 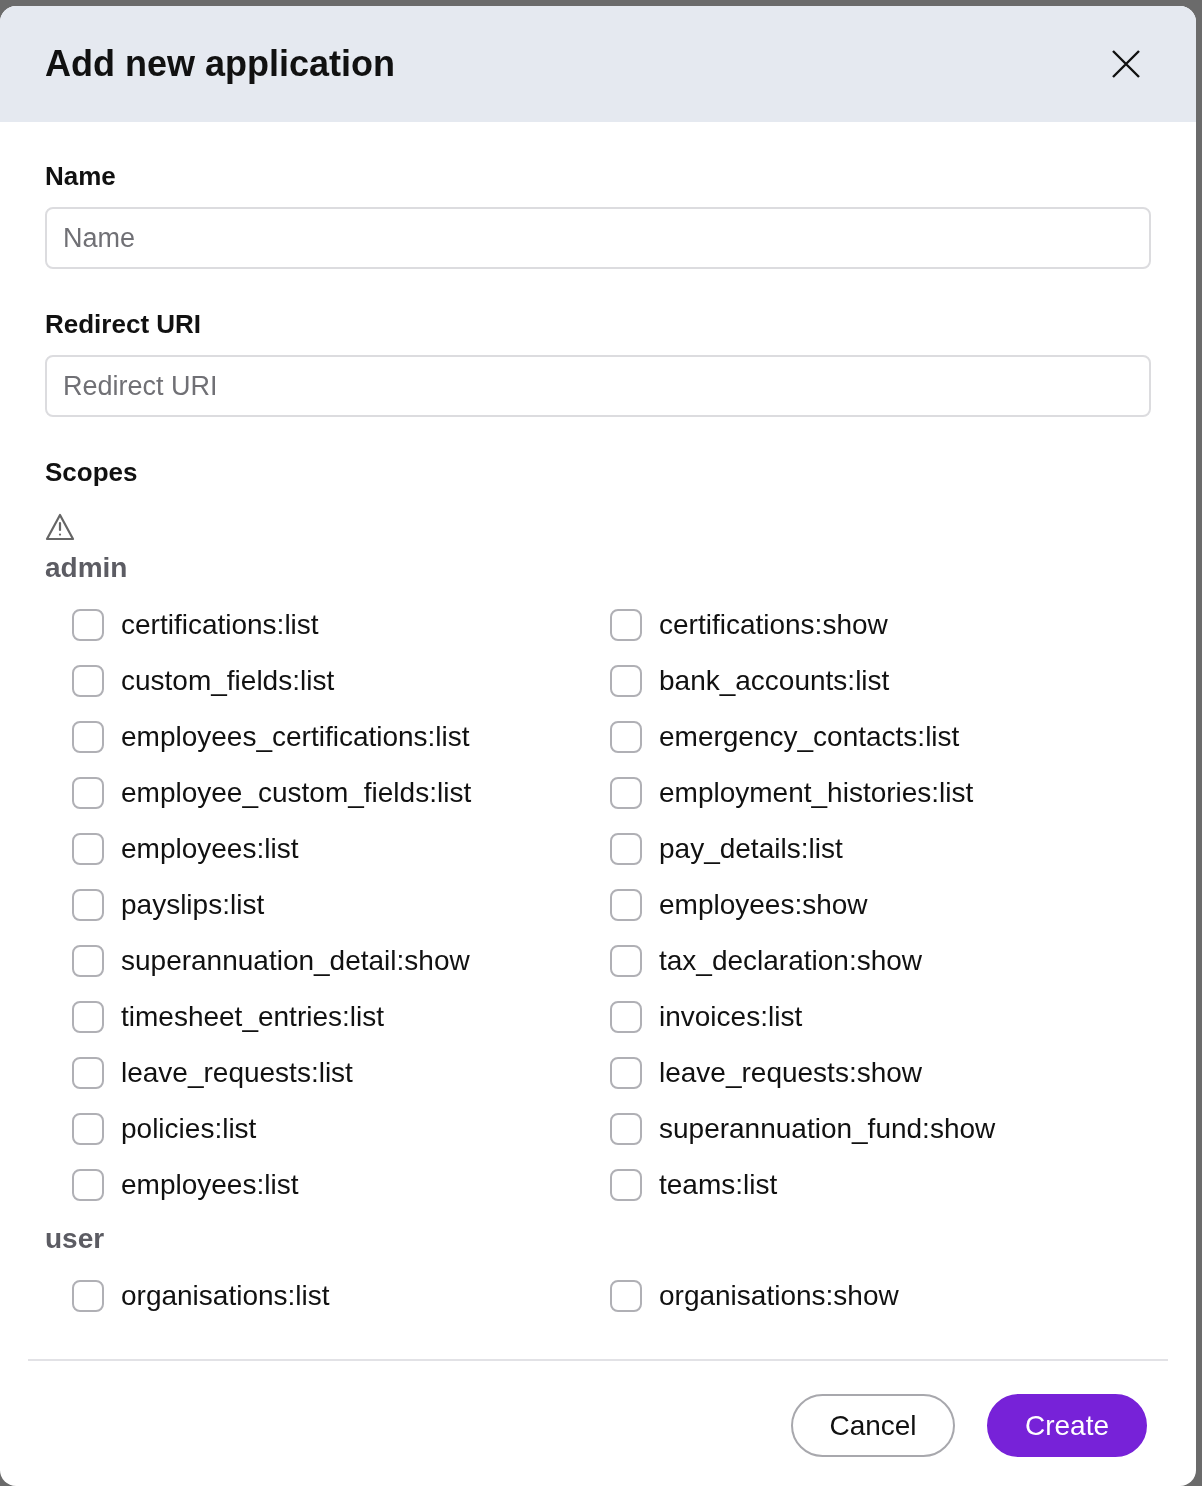 What do you see at coordinates (60, 527) in the screenshot?
I see `warning-icon` at bounding box center [60, 527].